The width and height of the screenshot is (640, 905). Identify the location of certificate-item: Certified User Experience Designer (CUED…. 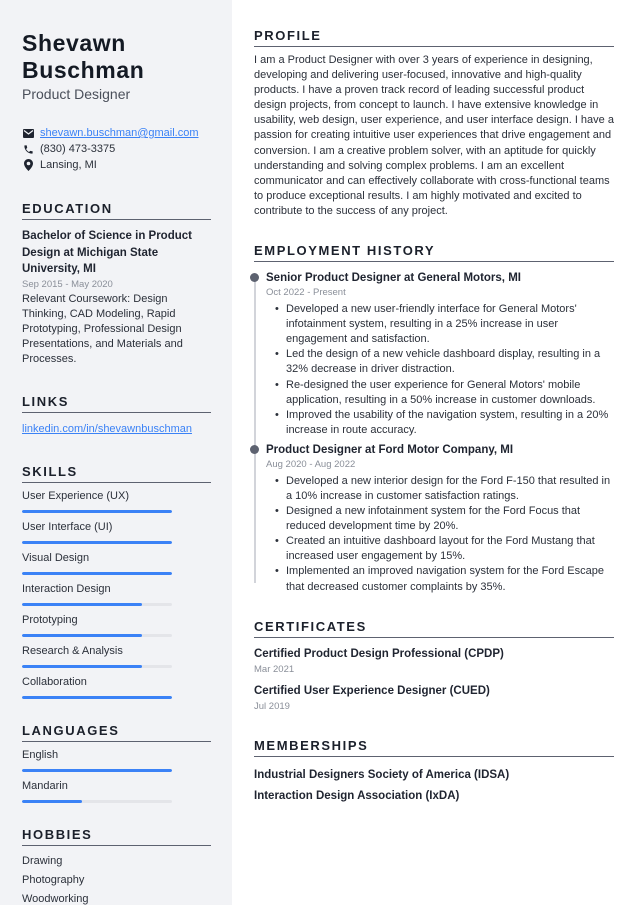
(434, 698).